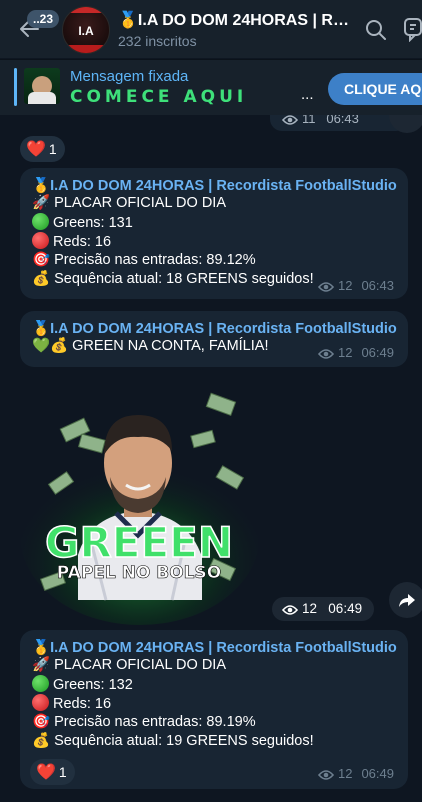  Describe the element at coordinates (41, 346) in the screenshot. I see `green-heart-icon: 💚` at that location.